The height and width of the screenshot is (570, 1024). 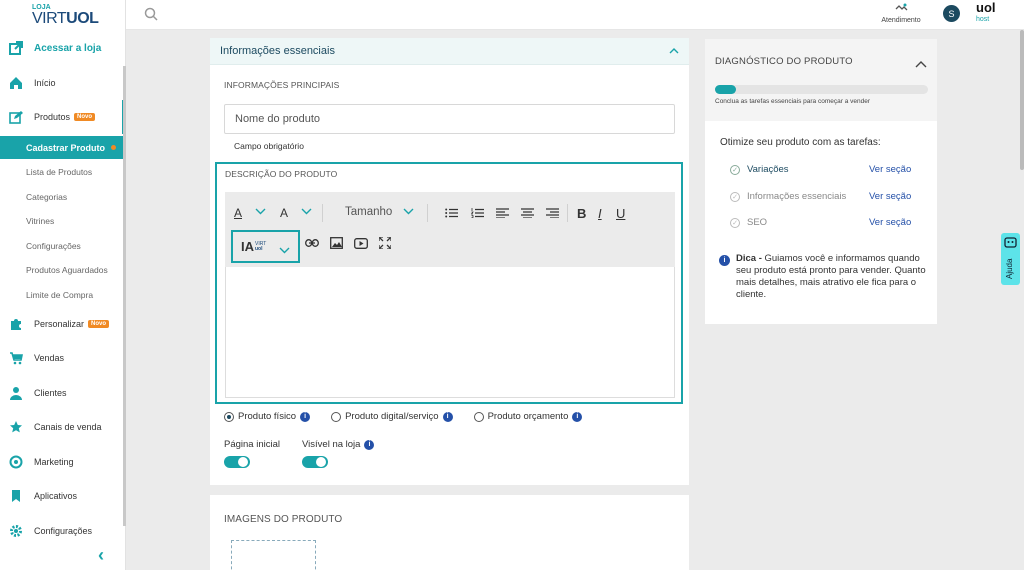 I want to click on support-label: Atendimento, so click(x=901, y=20).